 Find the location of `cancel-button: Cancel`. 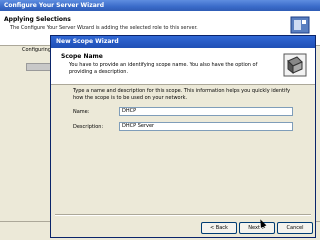

cancel-button: Cancel is located at coordinates (295, 228).